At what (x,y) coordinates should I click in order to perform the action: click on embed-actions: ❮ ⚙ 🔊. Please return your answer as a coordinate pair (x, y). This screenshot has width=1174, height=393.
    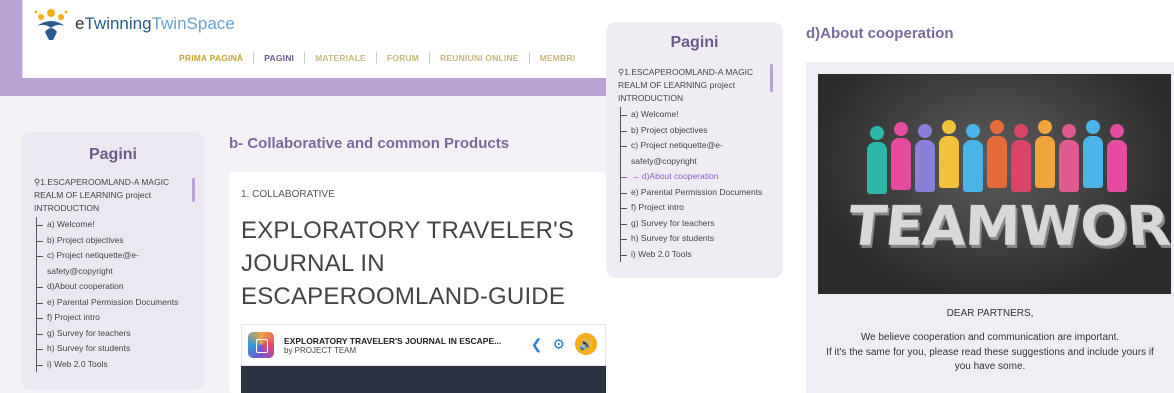
    Looking at the image, I should click on (564, 344).